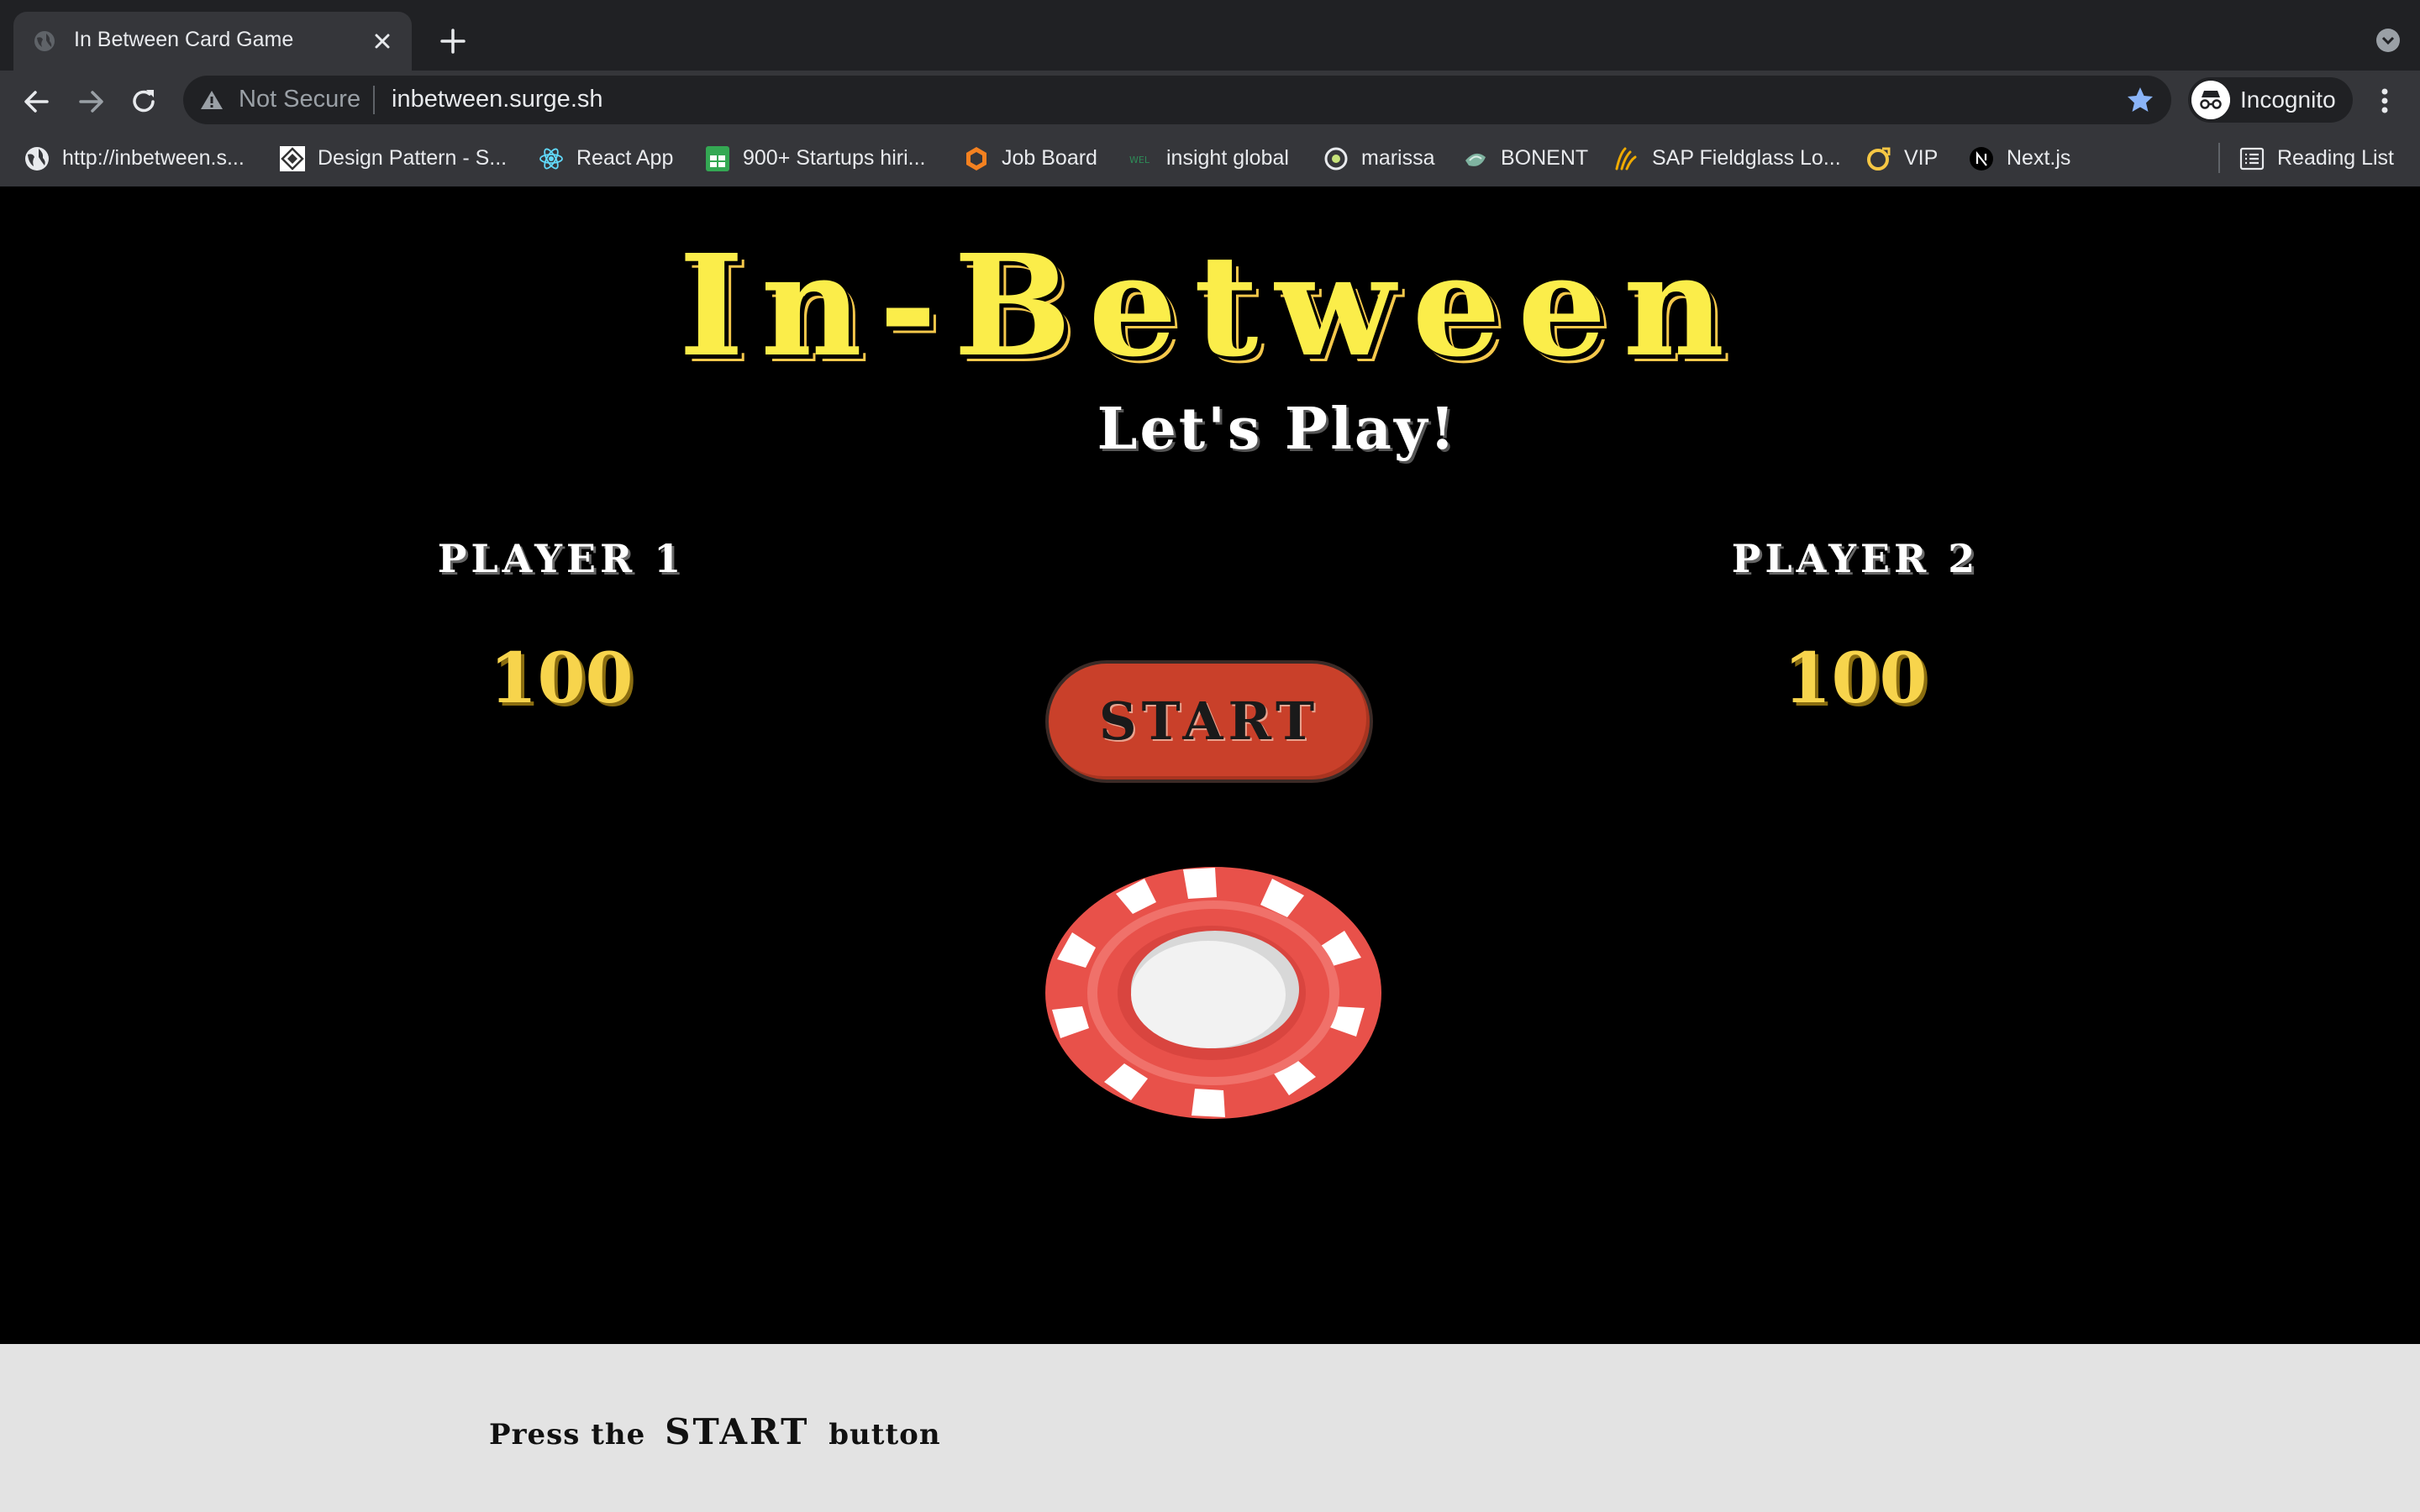 This screenshot has height=1512, width=2420. I want to click on sheets-icon, so click(718, 158).